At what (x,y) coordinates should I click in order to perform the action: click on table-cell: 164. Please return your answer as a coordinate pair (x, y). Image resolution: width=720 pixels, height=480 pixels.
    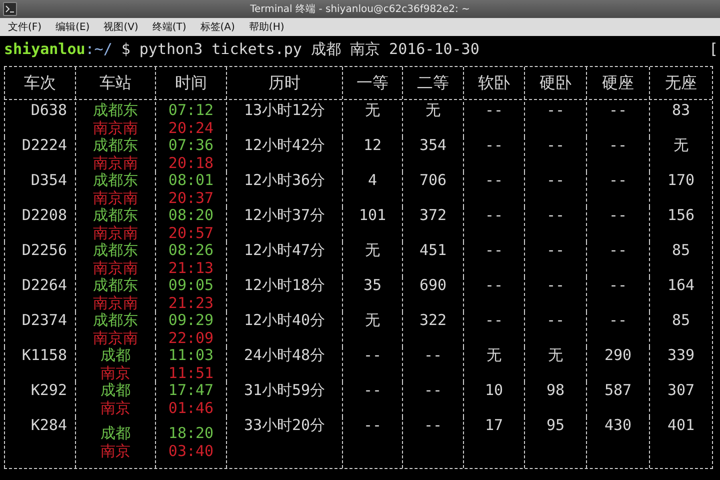
    Looking at the image, I should click on (681, 285).